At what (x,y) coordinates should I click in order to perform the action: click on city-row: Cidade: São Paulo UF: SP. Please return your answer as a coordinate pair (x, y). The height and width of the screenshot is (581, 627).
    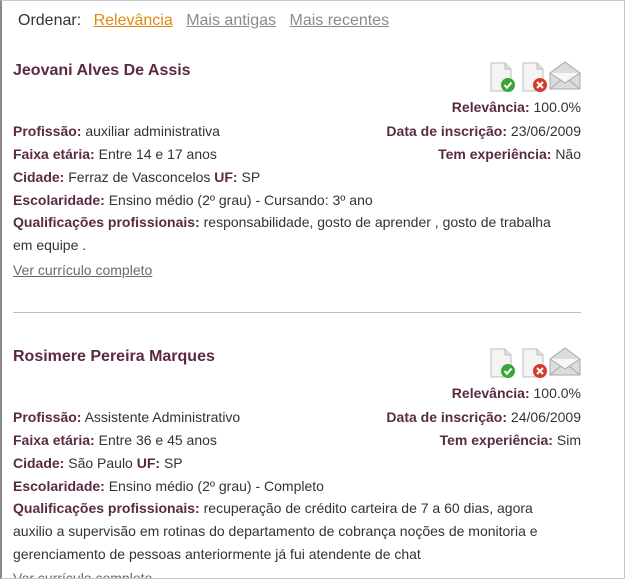
    Looking at the image, I should click on (297, 463).